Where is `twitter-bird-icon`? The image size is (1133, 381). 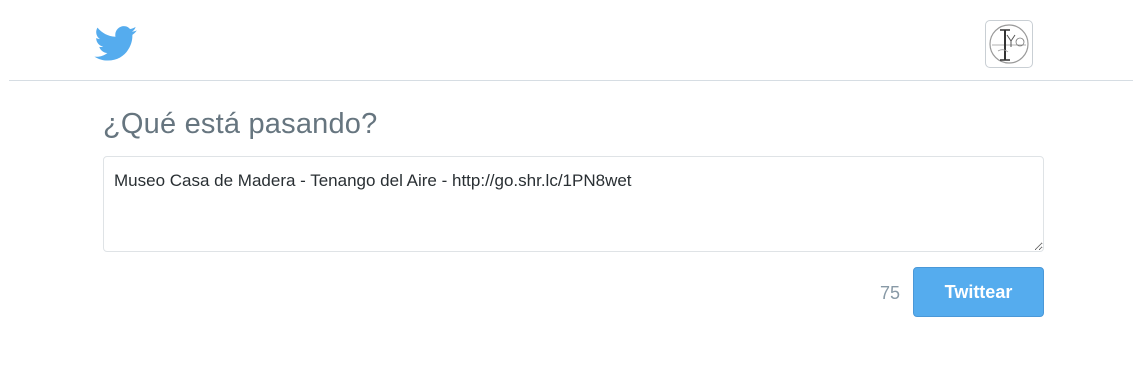
twitter-bird-icon is located at coordinates (116, 44).